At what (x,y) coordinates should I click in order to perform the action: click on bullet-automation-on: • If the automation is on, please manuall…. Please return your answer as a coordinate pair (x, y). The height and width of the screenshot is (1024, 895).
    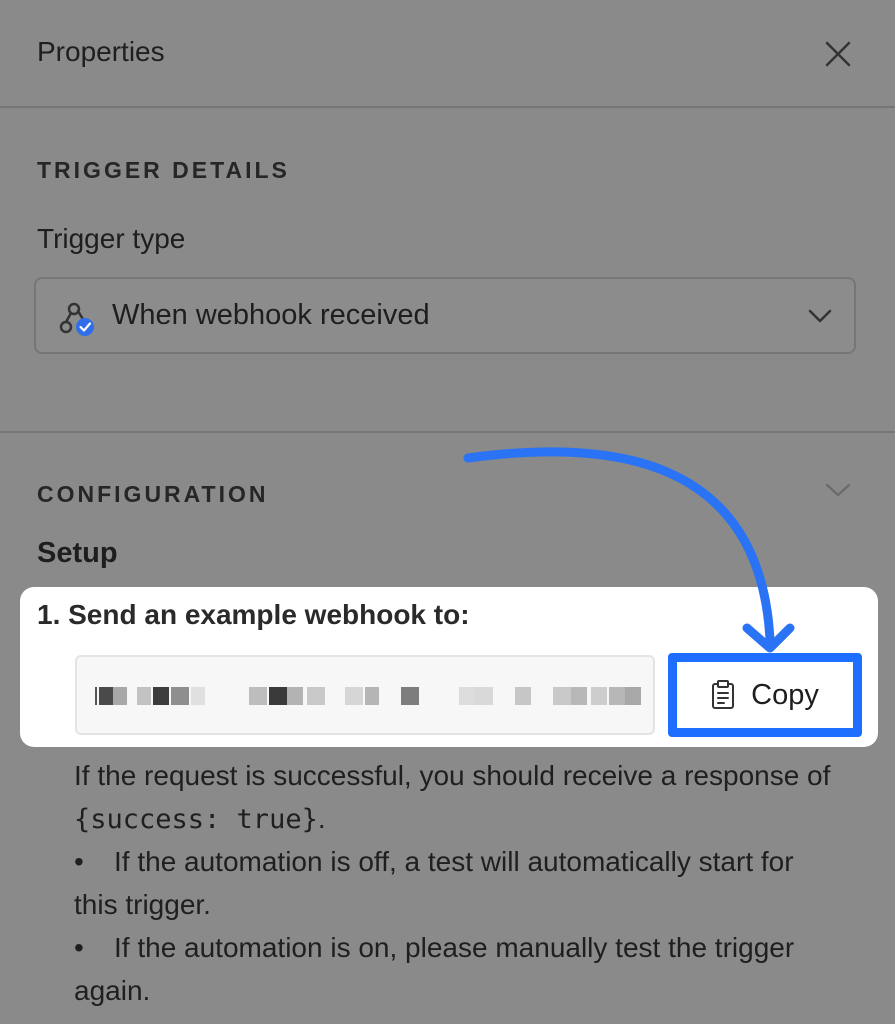
    Looking at the image, I should click on (459, 969).